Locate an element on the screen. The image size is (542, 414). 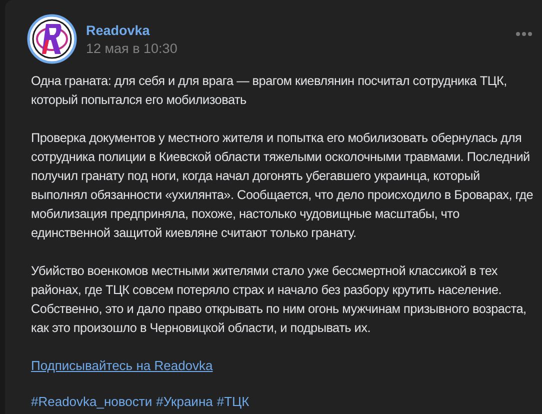
avatar-logo is located at coordinates (52, 39).